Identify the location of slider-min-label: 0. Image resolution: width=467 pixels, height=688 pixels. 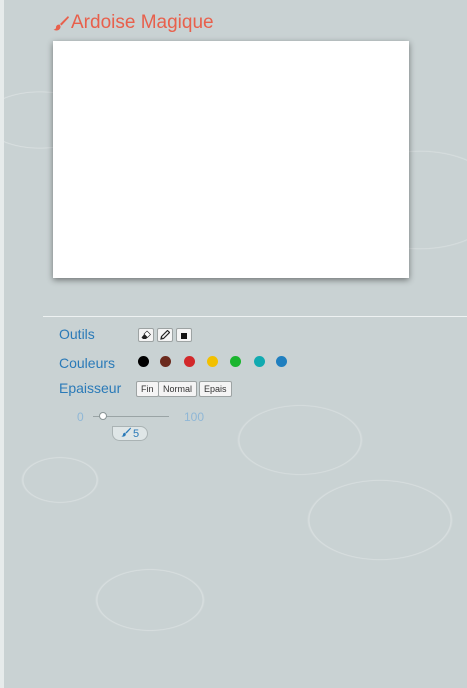
(80, 417).